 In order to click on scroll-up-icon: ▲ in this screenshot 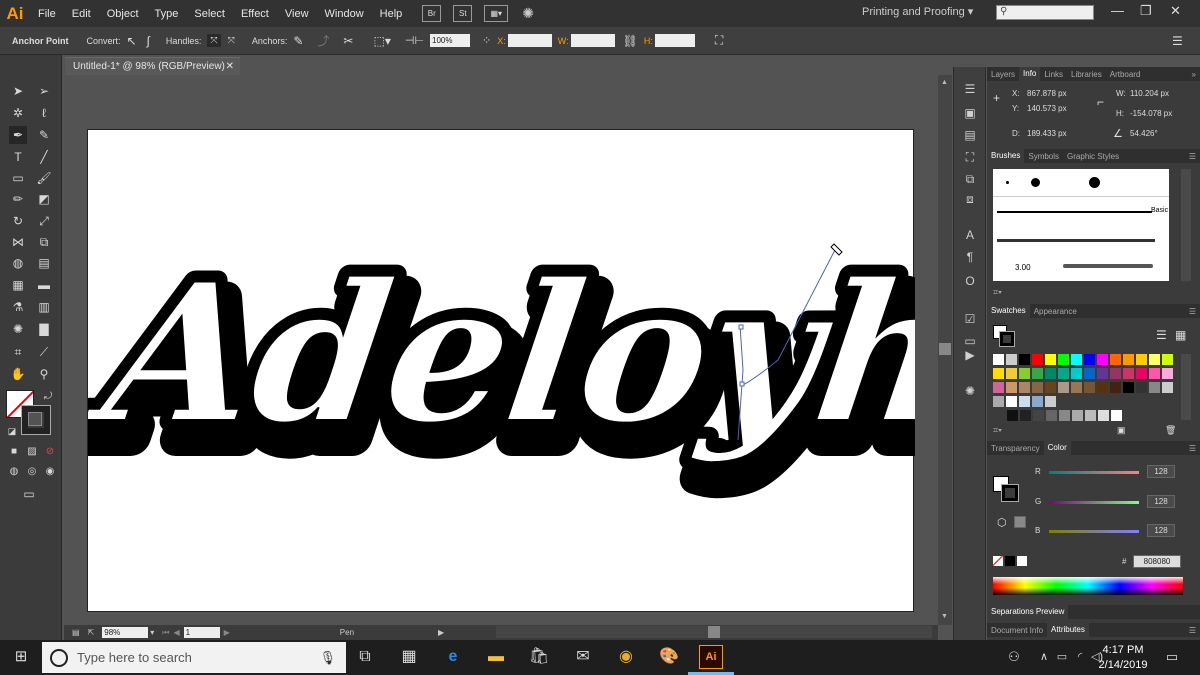, I will do `click(944, 82)`.